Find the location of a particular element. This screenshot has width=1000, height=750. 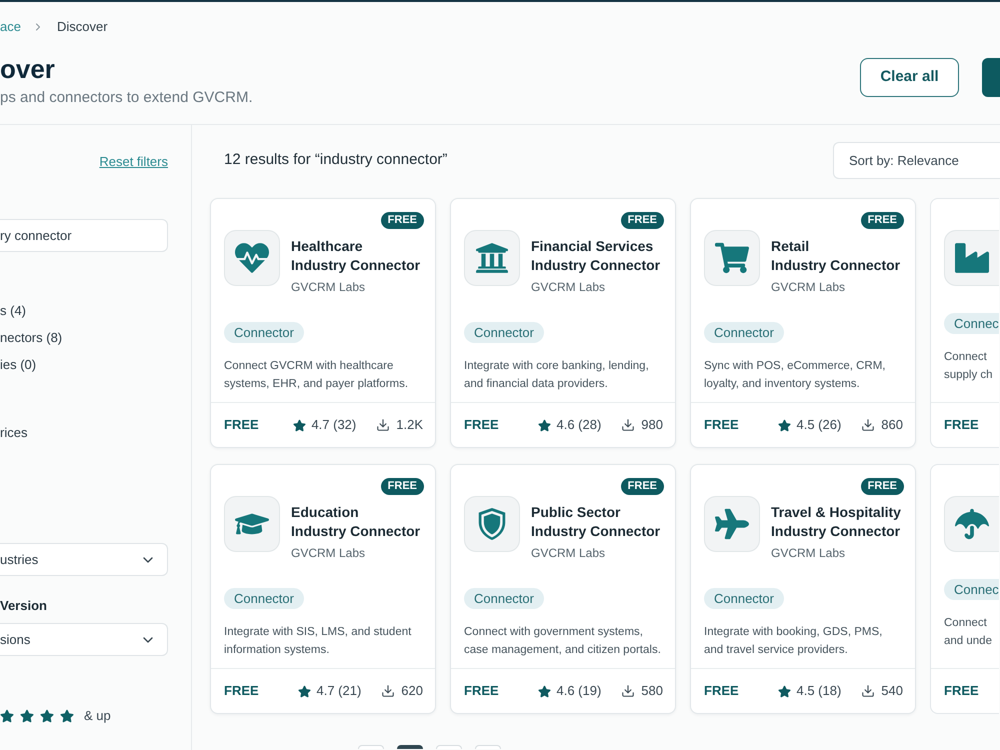

app-description: Connect with government systems, case management, and citizen portals. is located at coordinates (563, 641).